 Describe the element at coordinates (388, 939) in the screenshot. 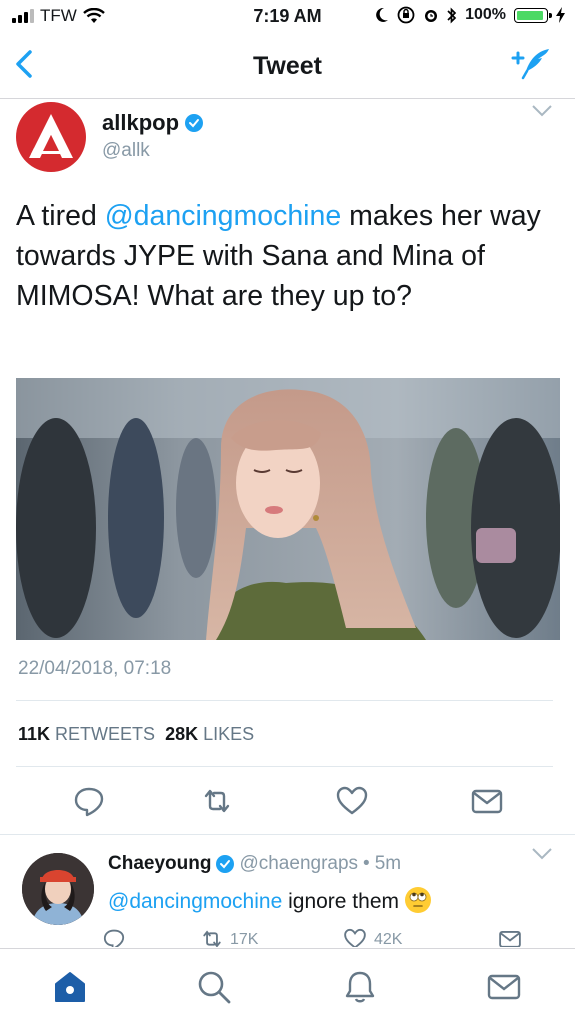

I see `reply-like-count: 42K` at that location.